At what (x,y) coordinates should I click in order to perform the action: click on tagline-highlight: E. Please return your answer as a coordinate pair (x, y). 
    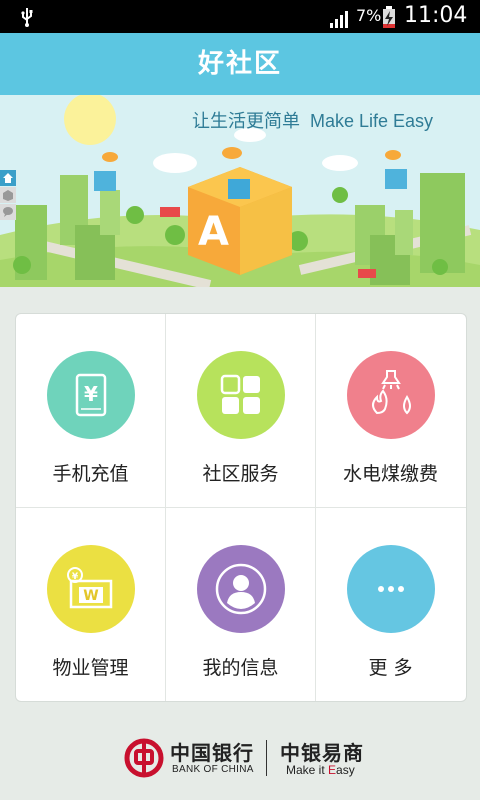
    Looking at the image, I should click on (332, 770).